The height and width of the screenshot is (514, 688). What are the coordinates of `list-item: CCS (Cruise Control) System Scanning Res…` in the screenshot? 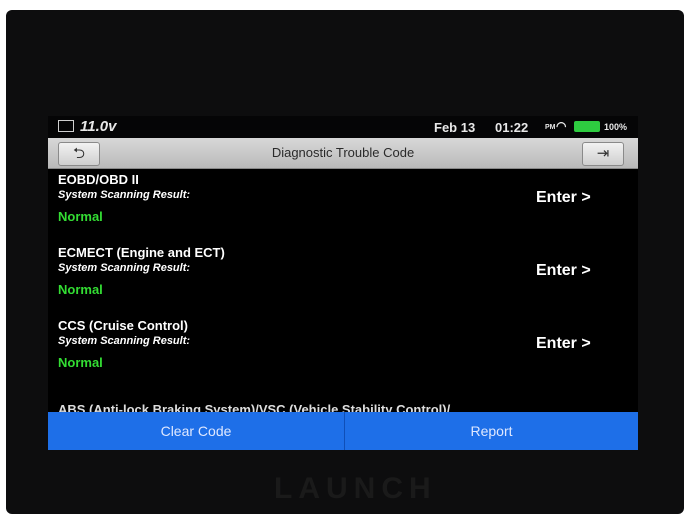 It's located at (343, 354).